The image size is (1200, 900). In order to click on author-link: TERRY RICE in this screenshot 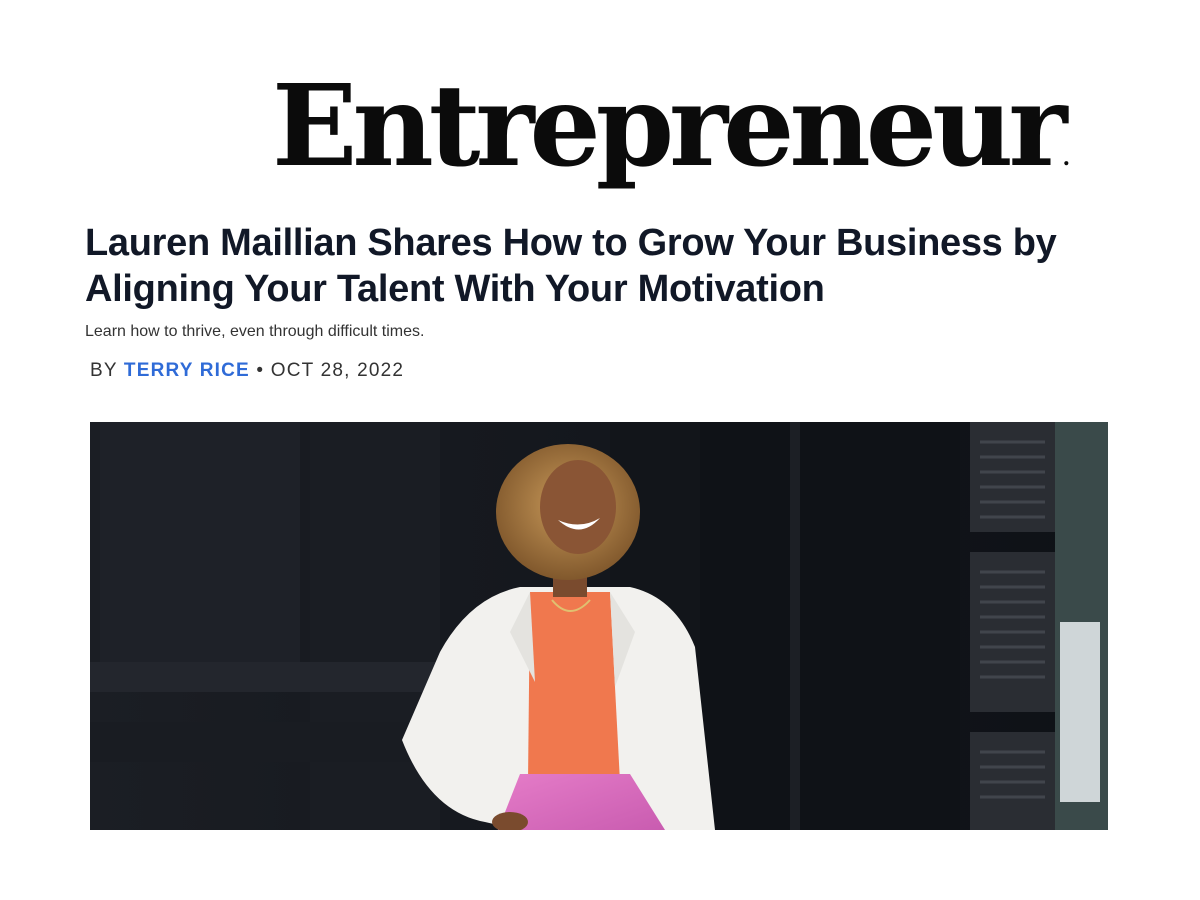, I will do `click(187, 370)`.